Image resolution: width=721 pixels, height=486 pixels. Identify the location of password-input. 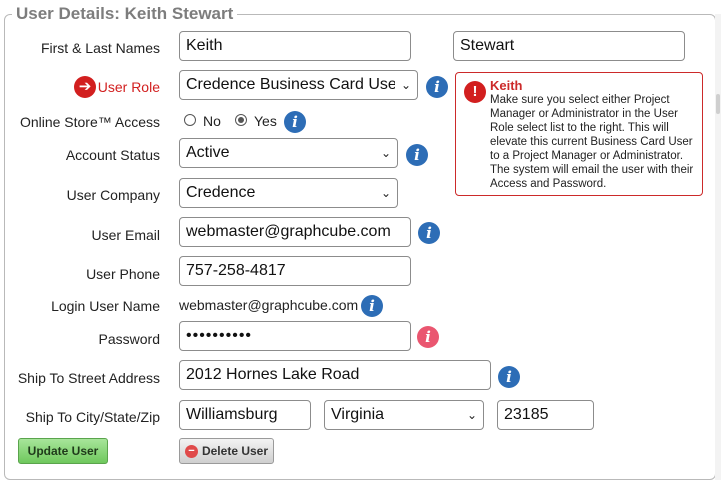
(295, 336).